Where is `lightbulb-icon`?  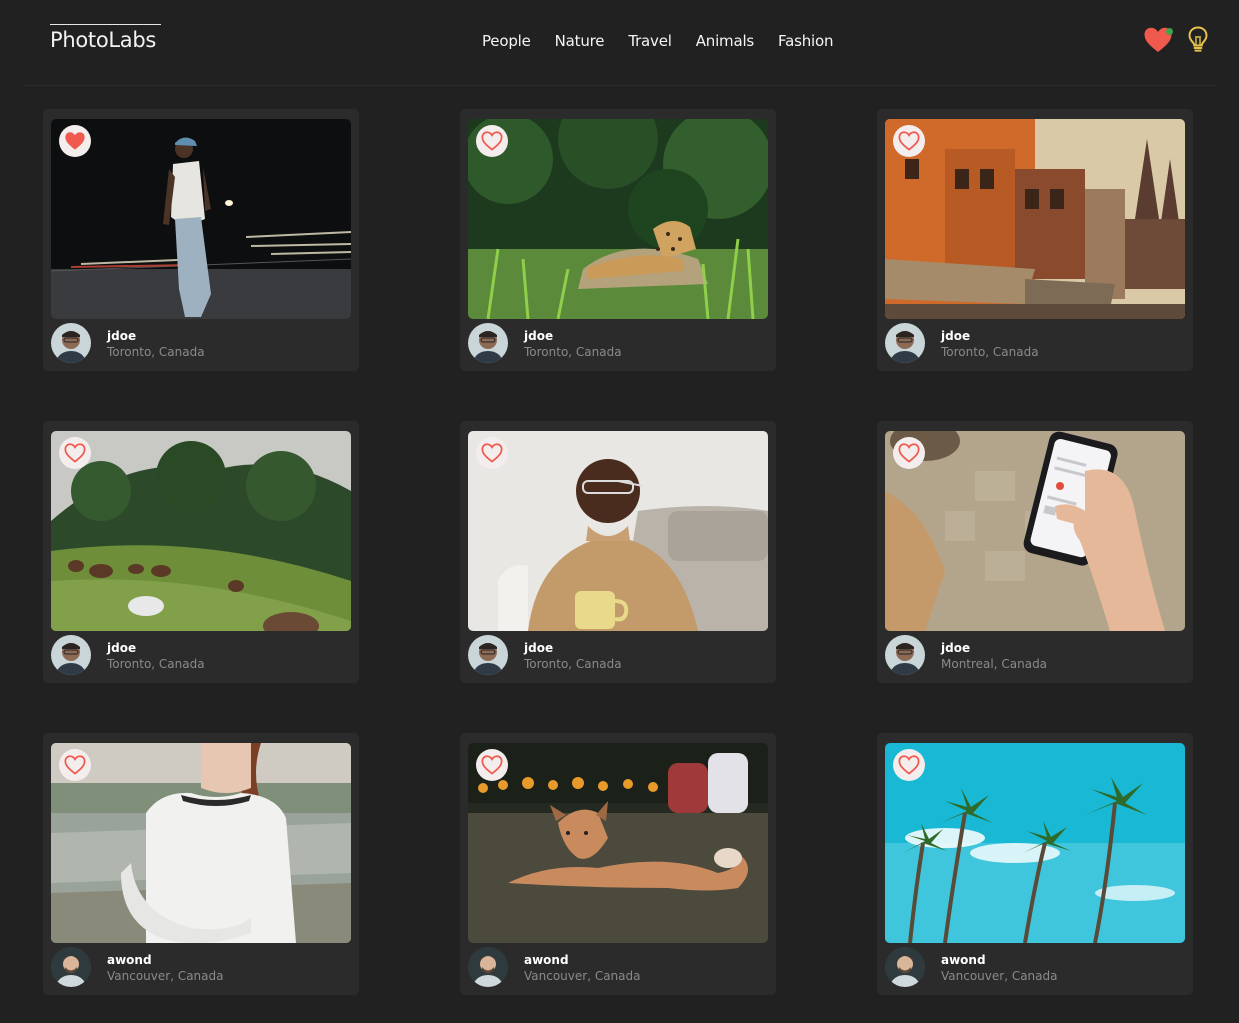 lightbulb-icon is located at coordinates (1198, 39).